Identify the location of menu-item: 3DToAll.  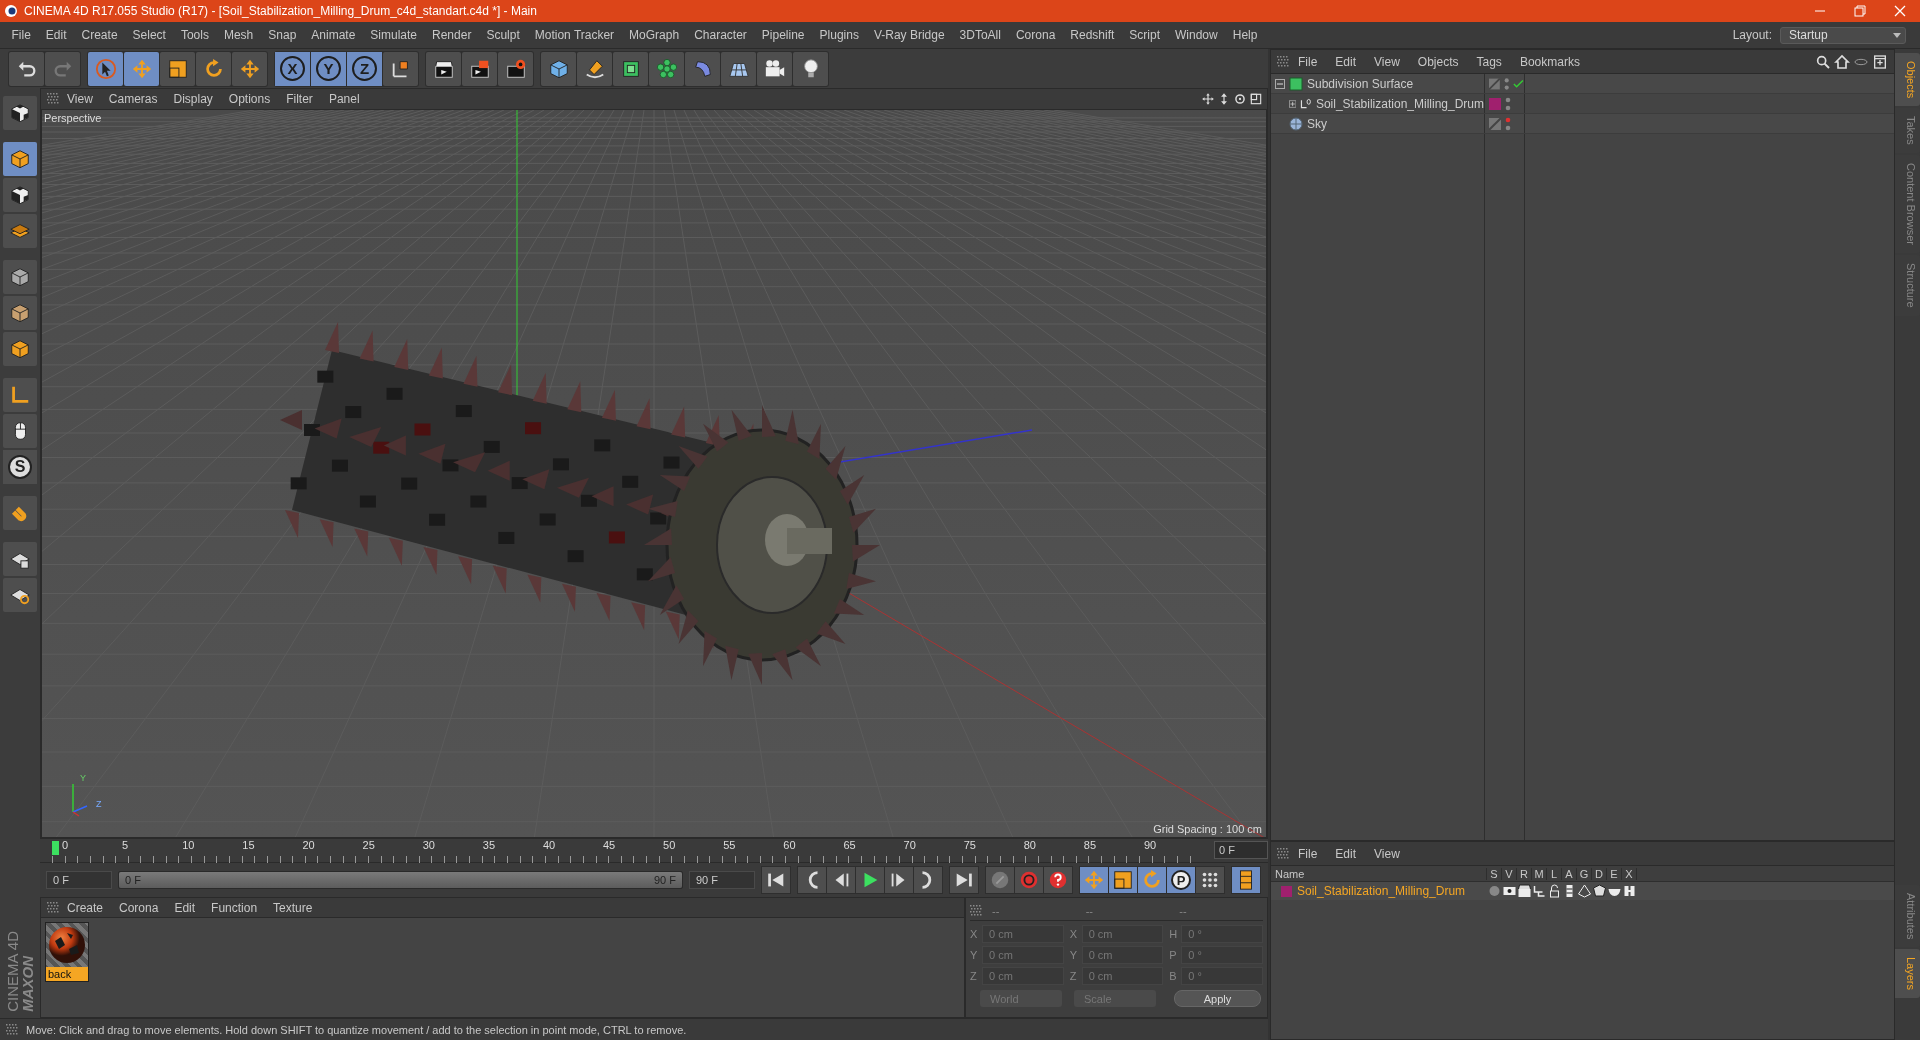
(980, 35).